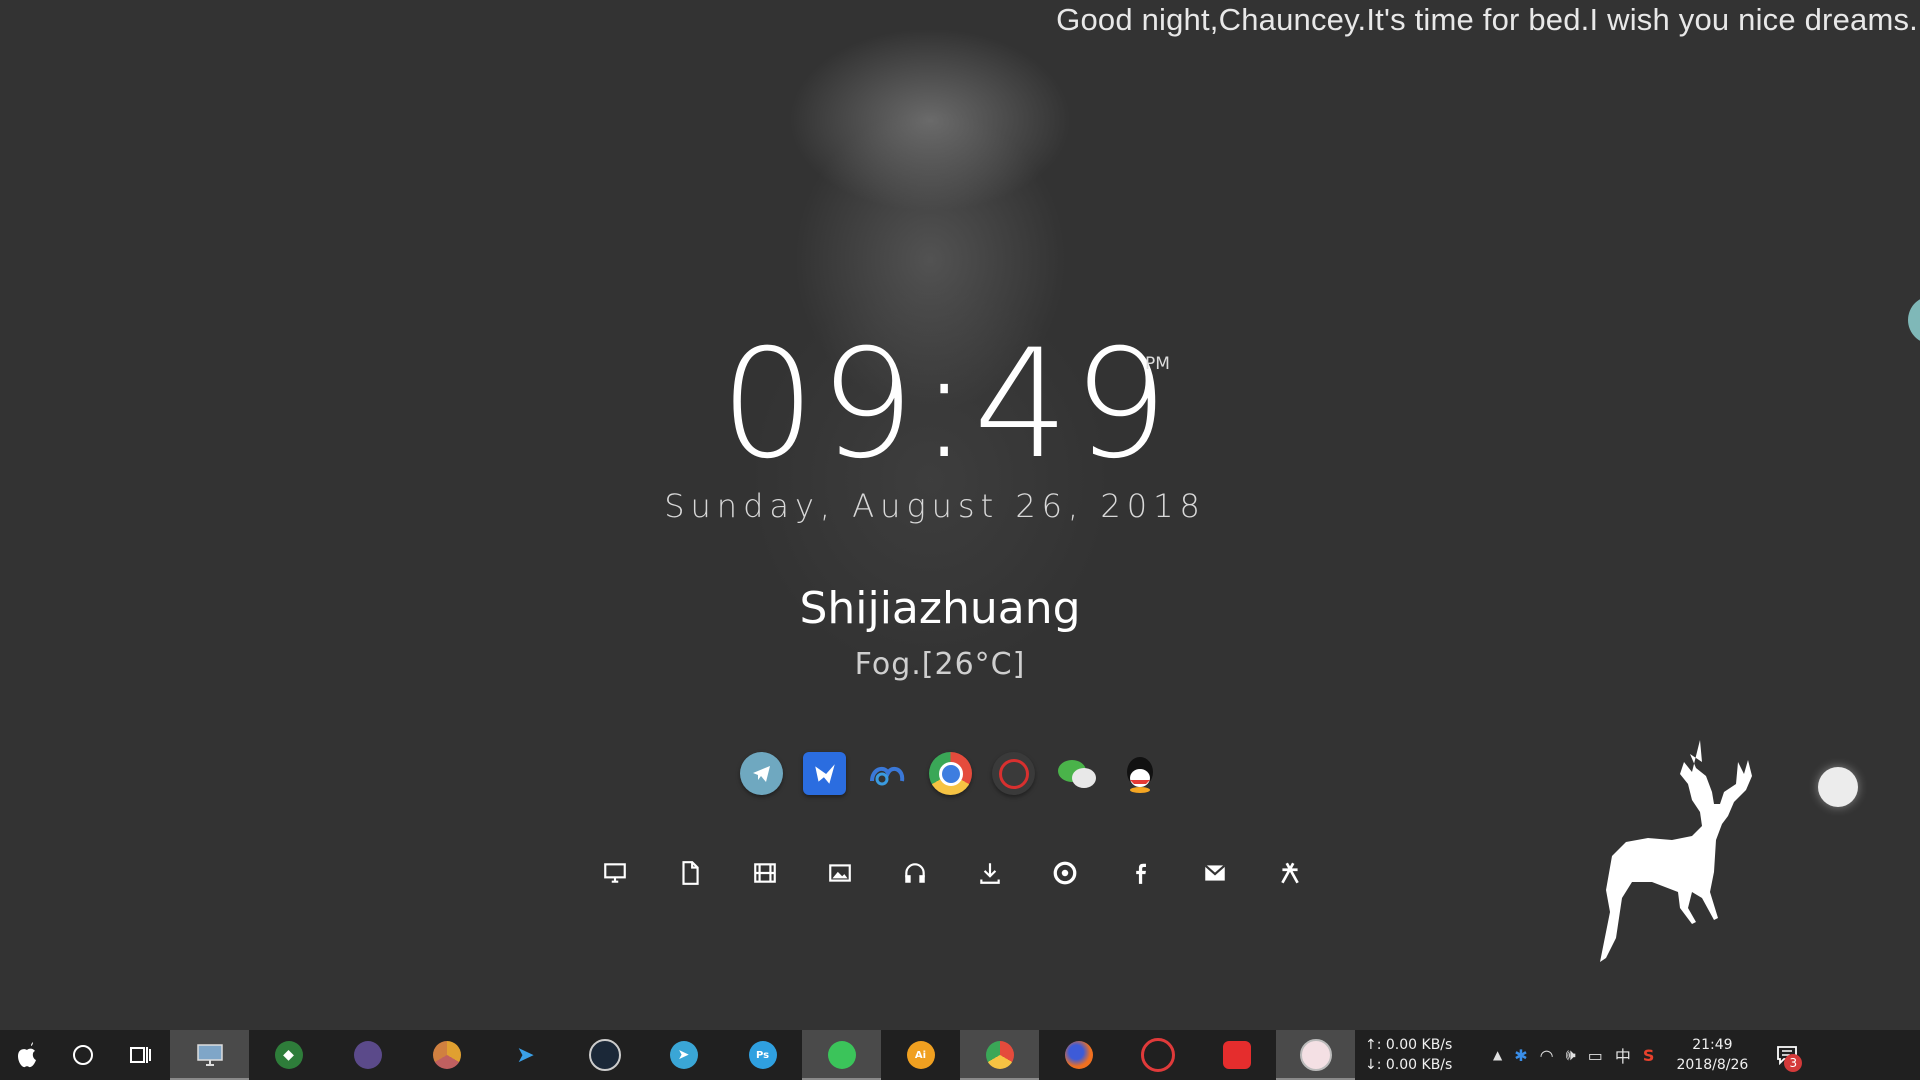 This screenshot has width=1920, height=1080. I want to click on taskbar-app-chrome-canary, so click(446, 1055).